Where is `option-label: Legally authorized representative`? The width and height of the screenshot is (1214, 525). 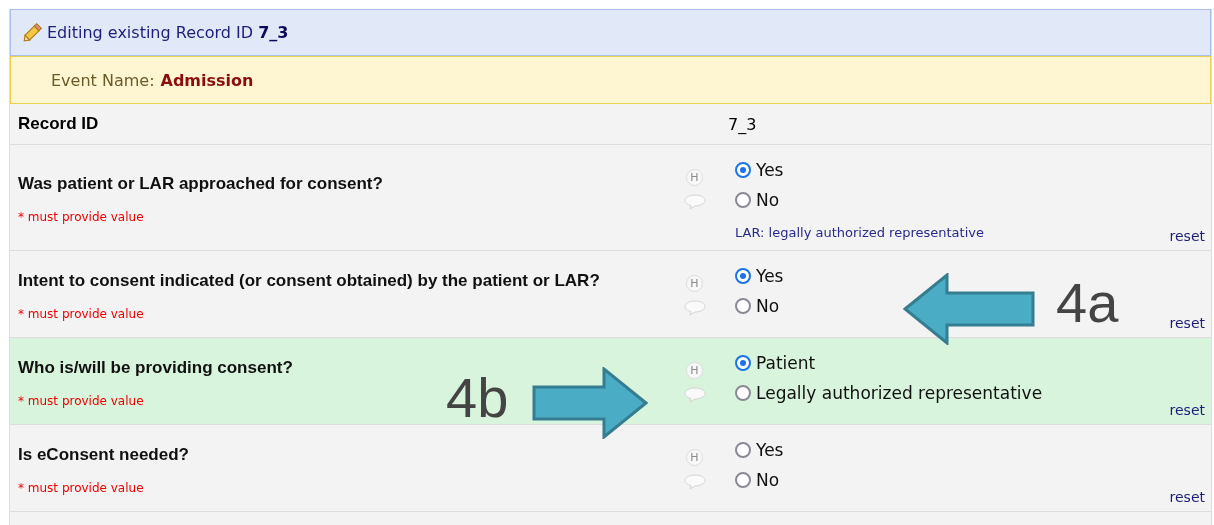 option-label: Legally authorized representative is located at coordinates (899, 393).